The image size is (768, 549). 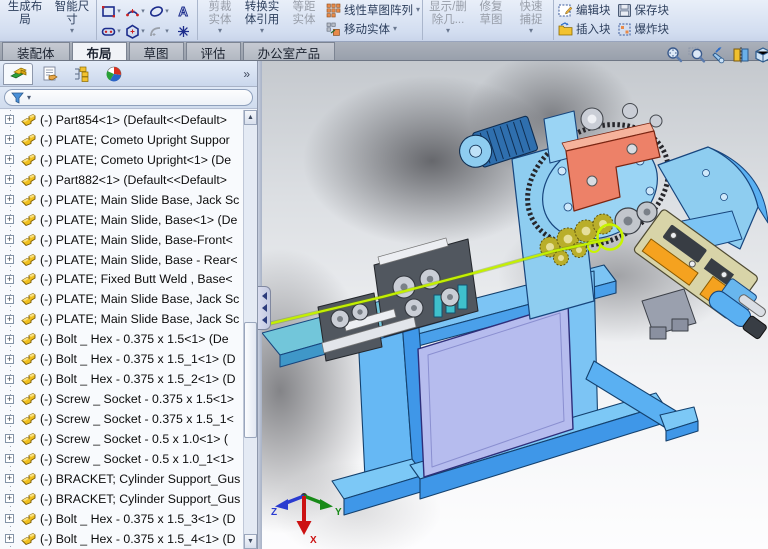 What do you see at coordinates (333, 29) in the screenshot?
I see `move-entities-icon` at bounding box center [333, 29].